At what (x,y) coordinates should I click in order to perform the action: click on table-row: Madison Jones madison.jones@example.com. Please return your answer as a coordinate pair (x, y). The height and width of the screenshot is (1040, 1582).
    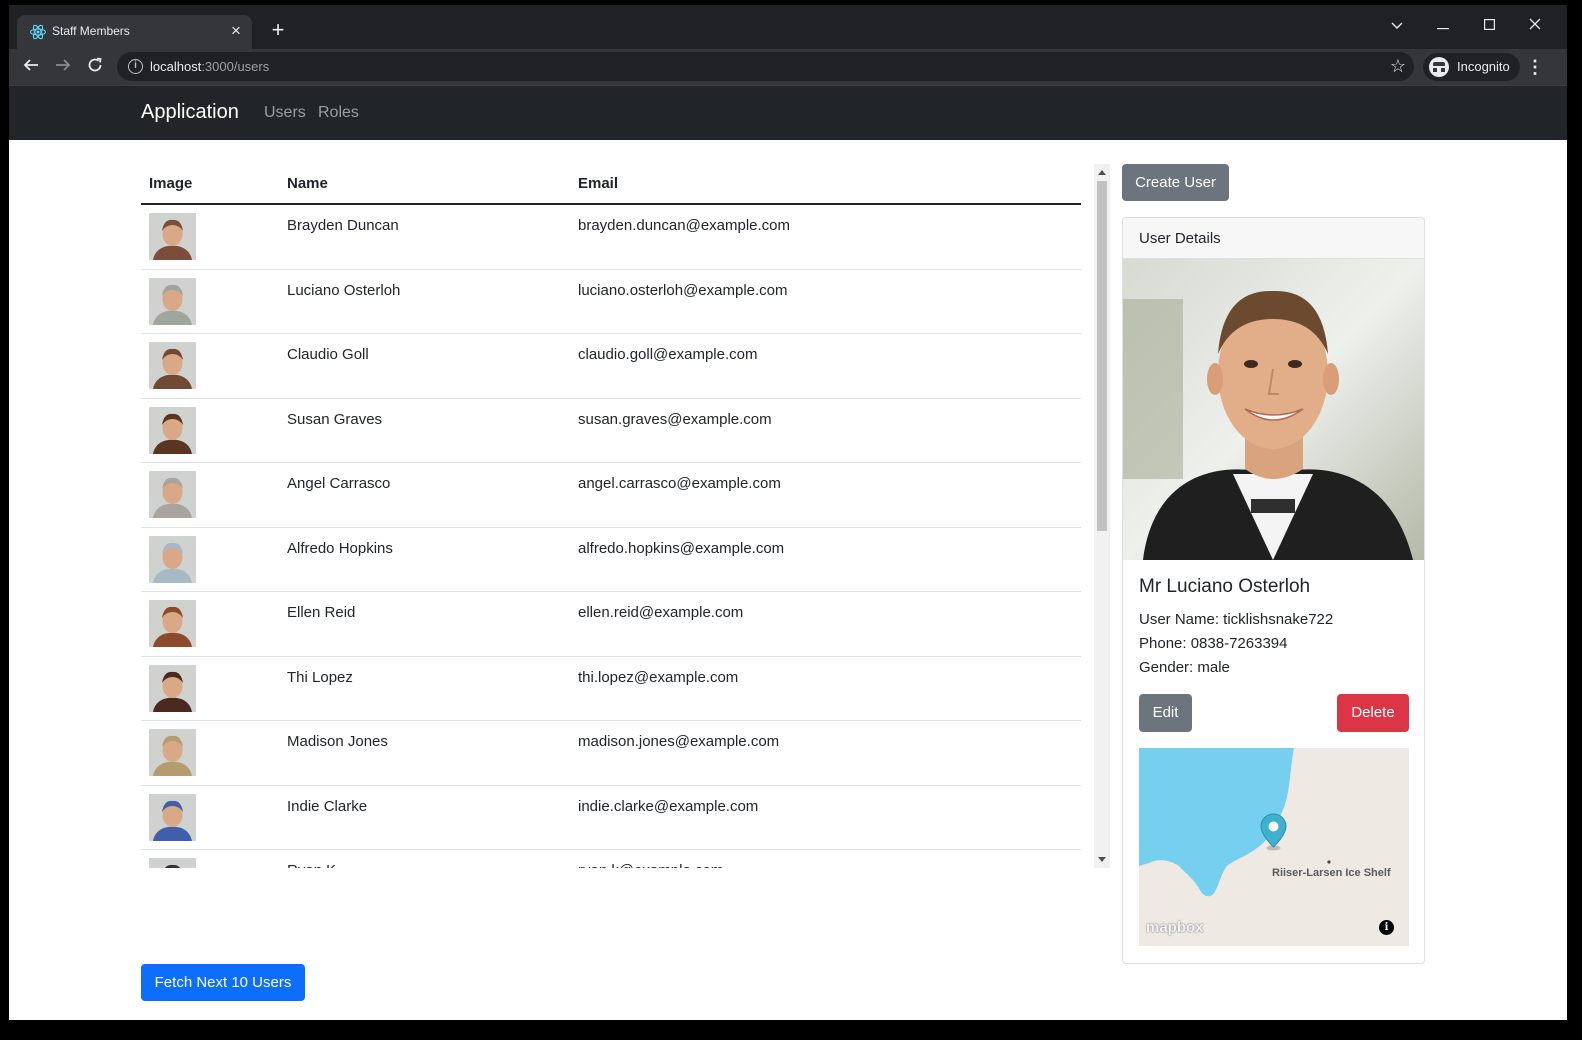
    Looking at the image, I should click on (611, 753).